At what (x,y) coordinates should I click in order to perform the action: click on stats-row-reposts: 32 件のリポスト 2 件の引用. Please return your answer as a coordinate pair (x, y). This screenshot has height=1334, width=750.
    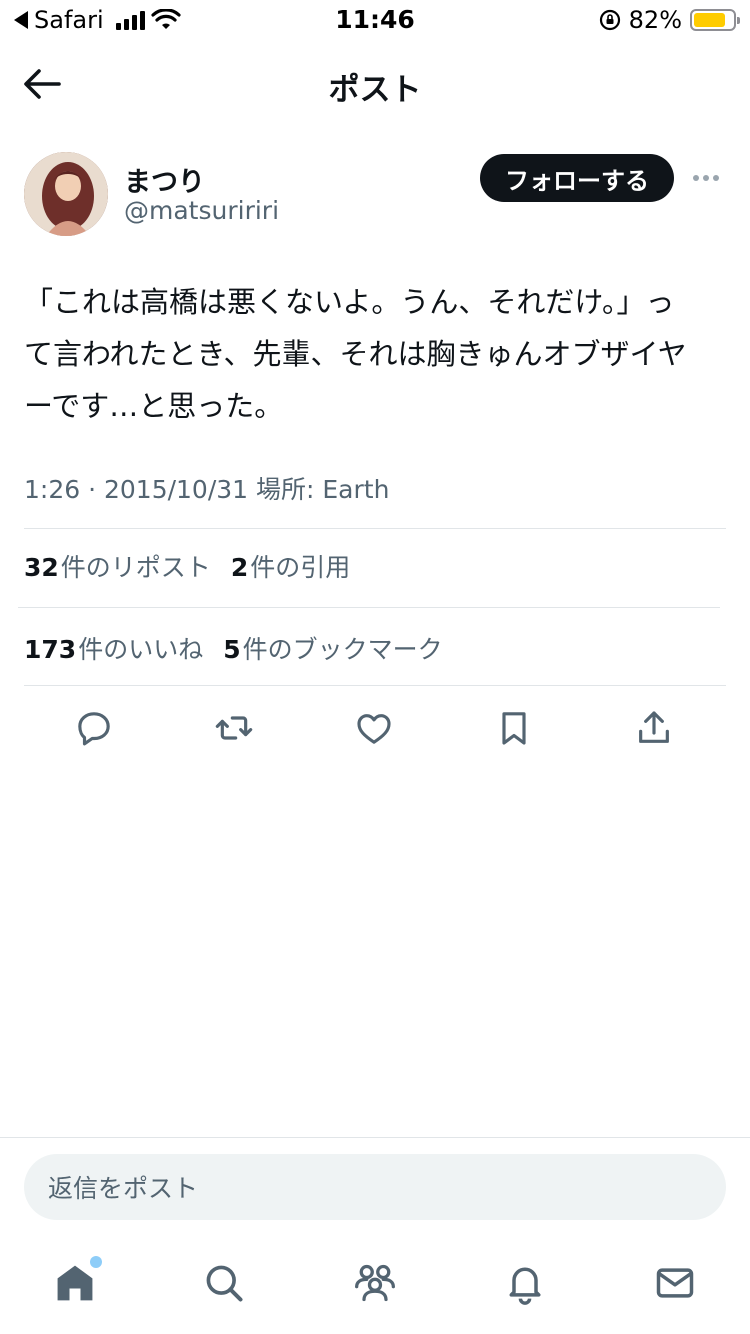
    Looking at the image, I should click on (187, 566).